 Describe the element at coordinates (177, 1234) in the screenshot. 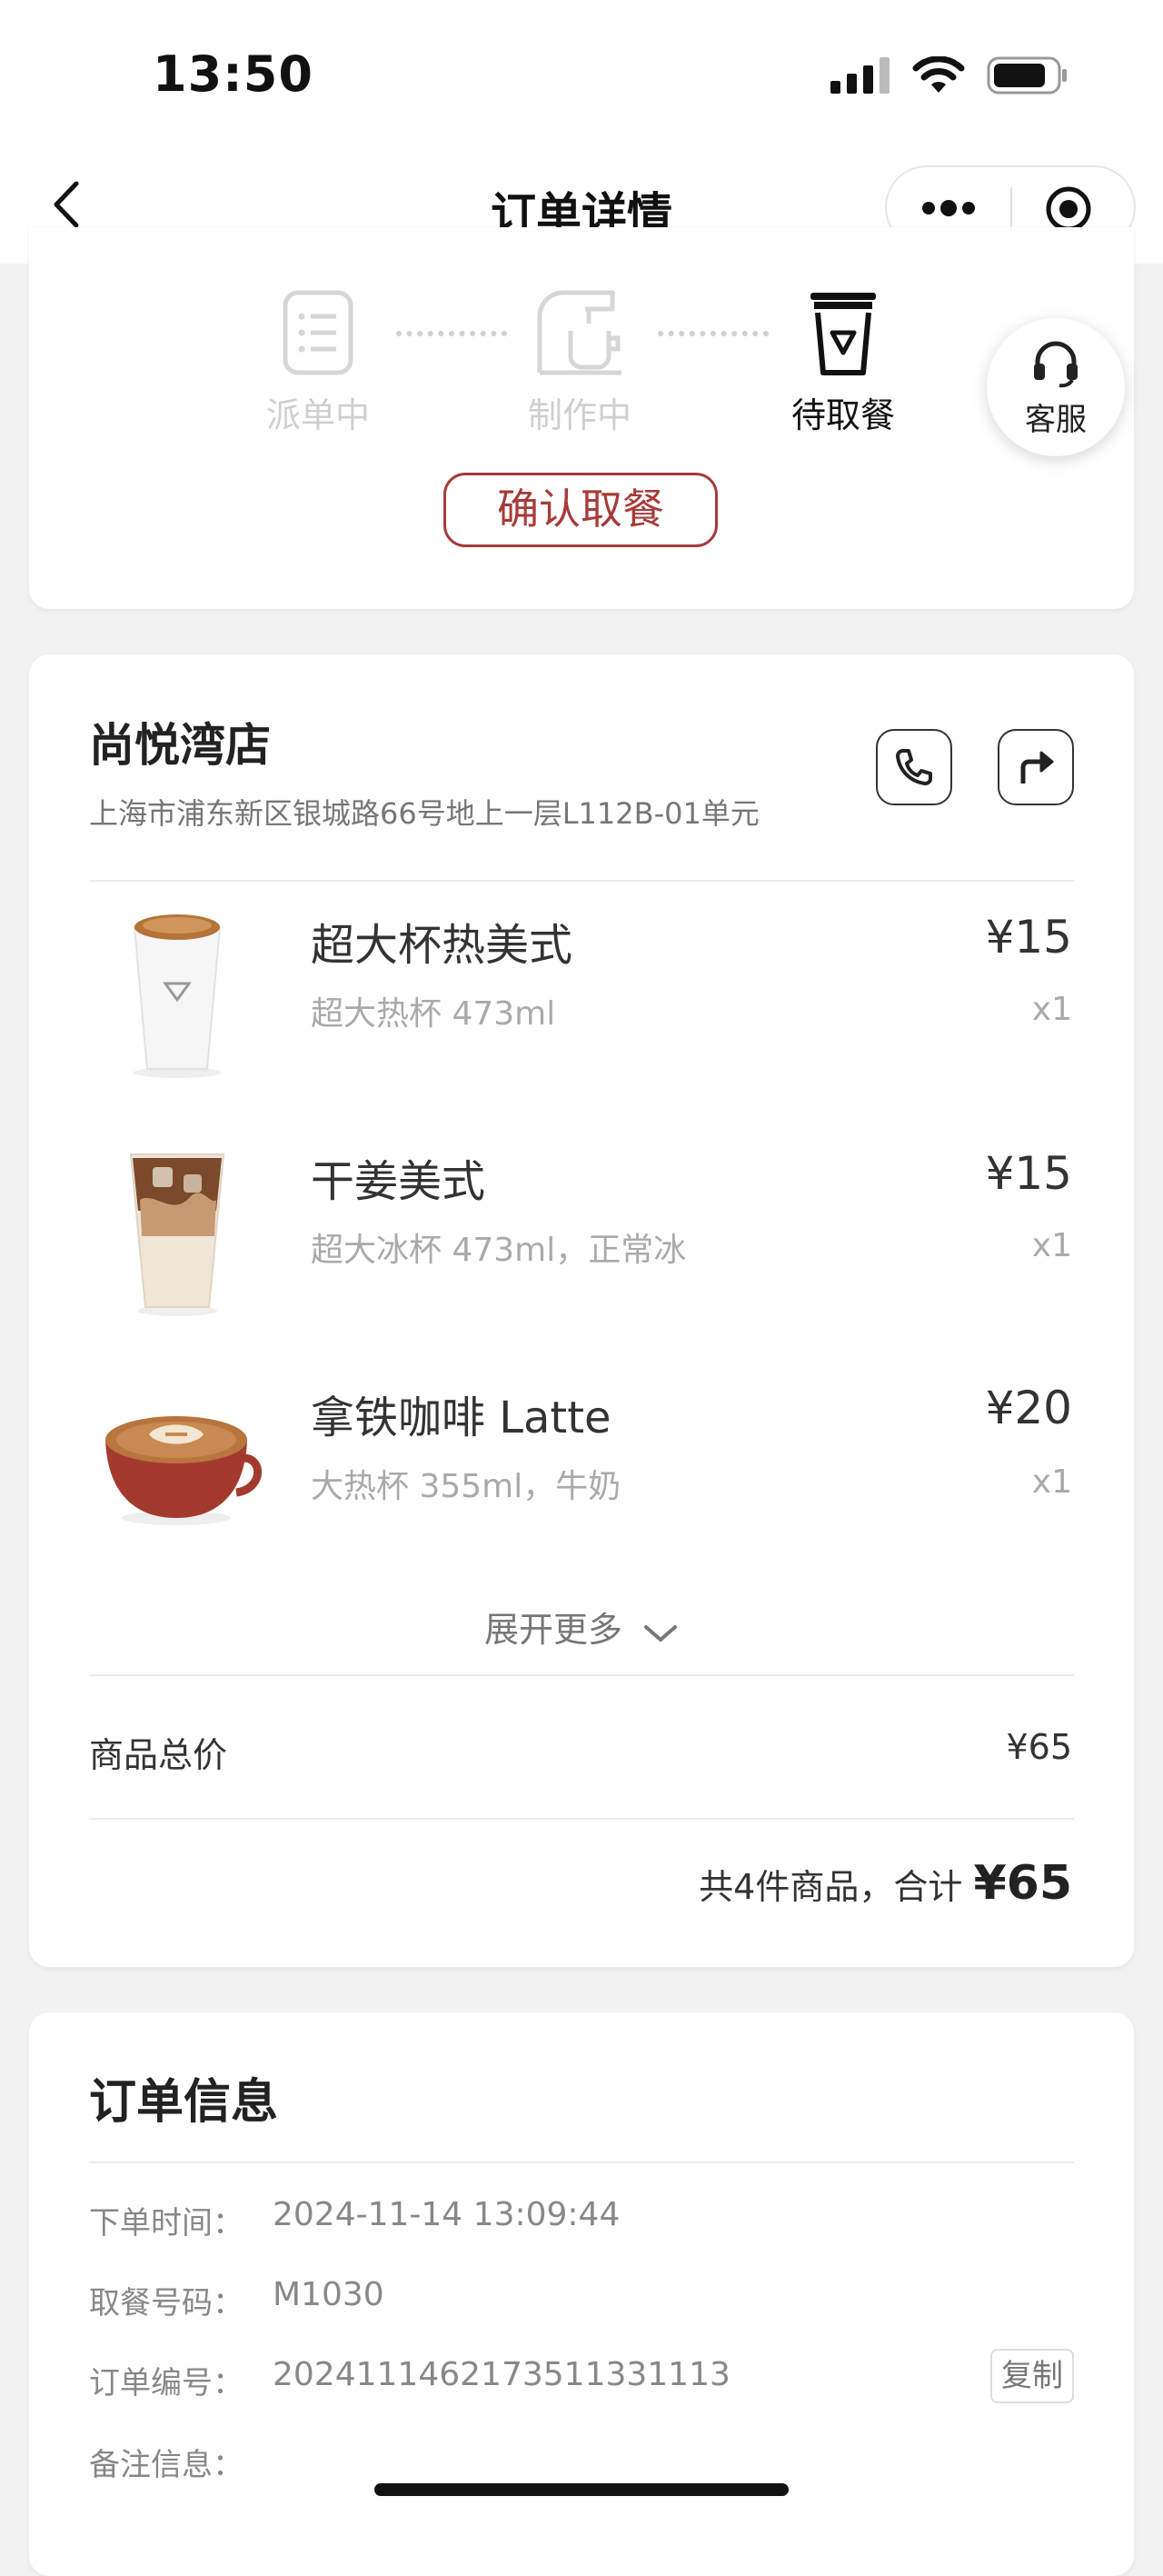

I see `iced-ginger-americano-image` at that location.